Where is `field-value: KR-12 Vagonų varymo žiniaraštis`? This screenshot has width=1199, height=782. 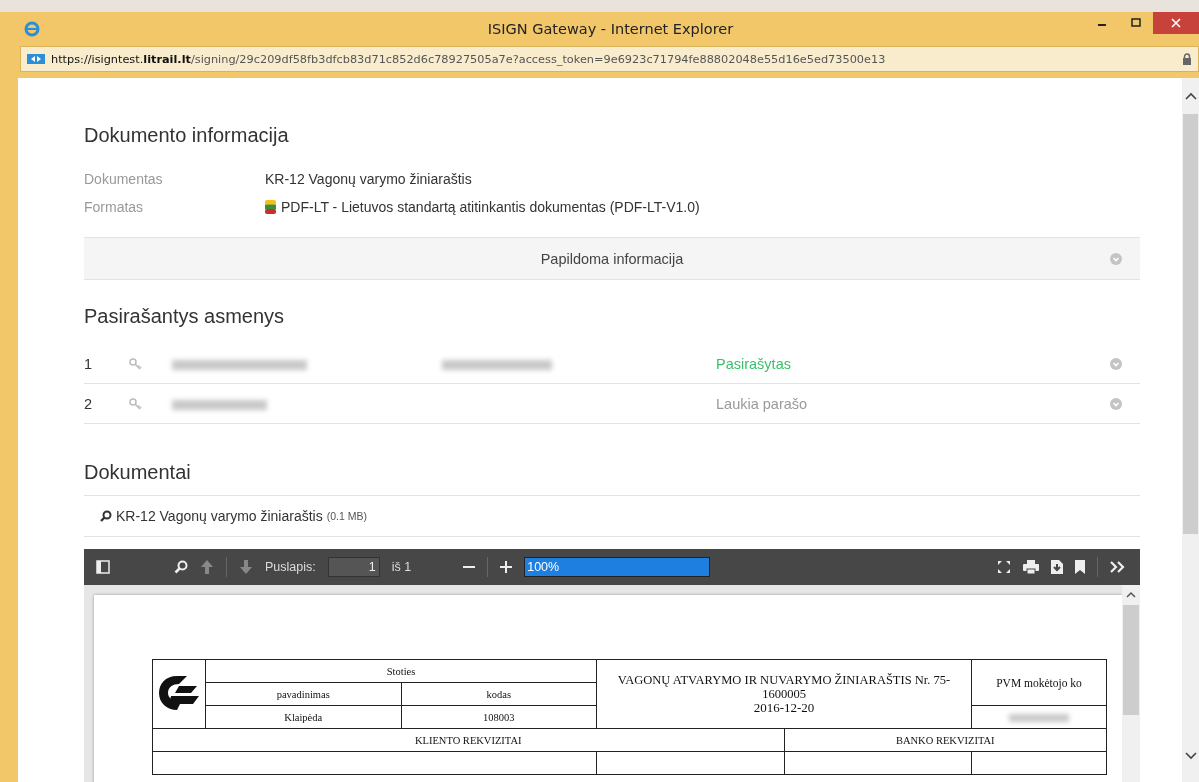
field-value: KR-12 Vagonų varymo žiniaraštis is located at coordinates (368, 179).